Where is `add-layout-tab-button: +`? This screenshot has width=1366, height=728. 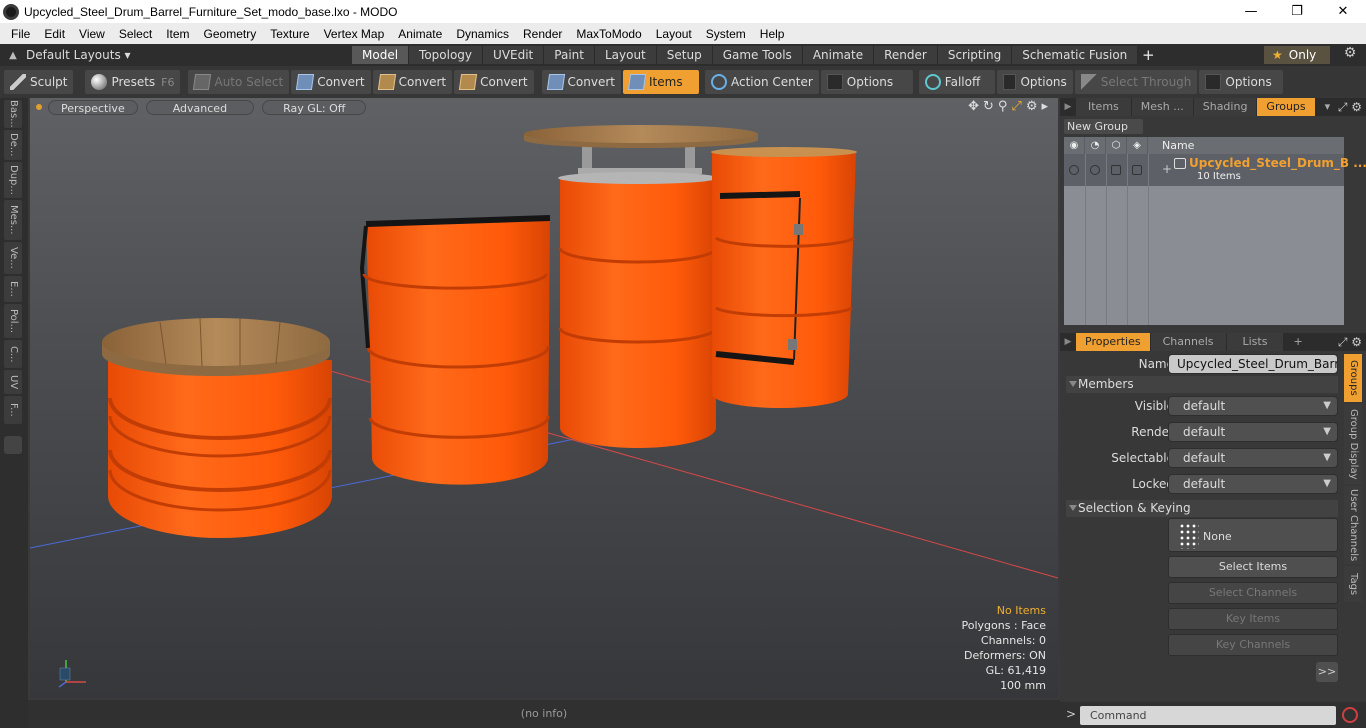
add-layout-tab-button: + is located at coordinates (1148, 55).